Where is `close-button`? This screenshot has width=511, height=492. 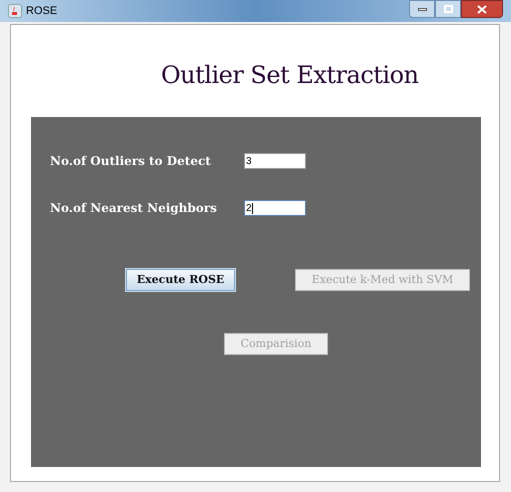 close-button is located at coordinates (482, 9).